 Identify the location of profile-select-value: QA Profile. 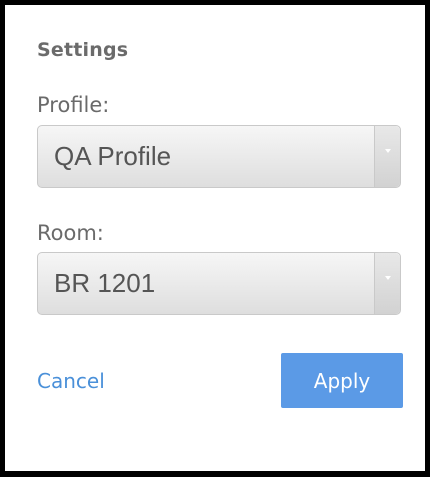
(113, 156).